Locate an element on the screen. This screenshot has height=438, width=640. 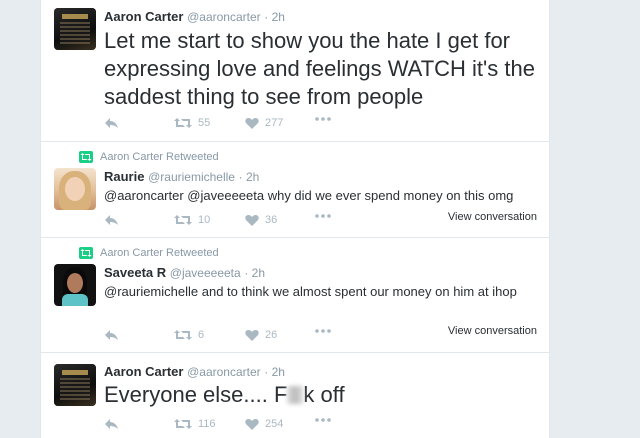
retweet-button: 116 is located at coordinates (195, 424).